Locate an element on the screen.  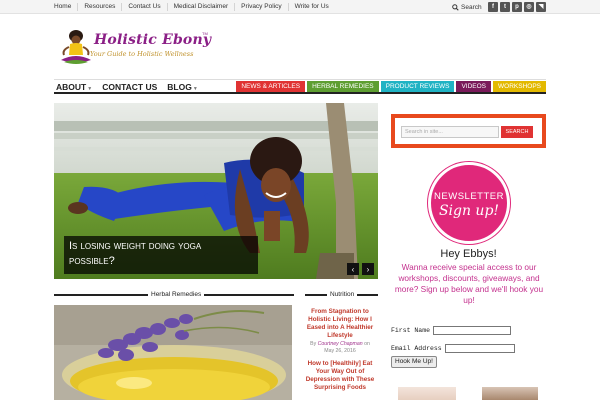
section-header-nutrition: Nutrition is located at coordinates (341, 295).